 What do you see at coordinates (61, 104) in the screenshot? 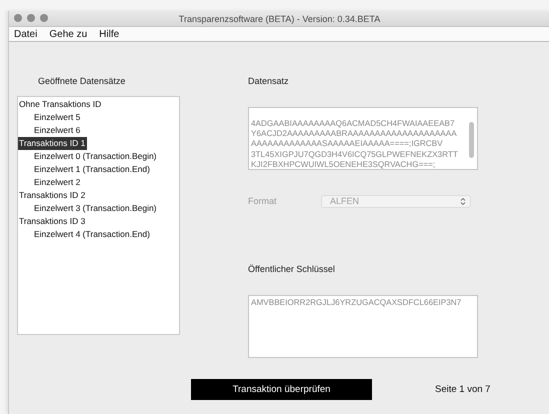
I see `tree-item: Ohne Transaktions ID` at bounding box center [61, 104].